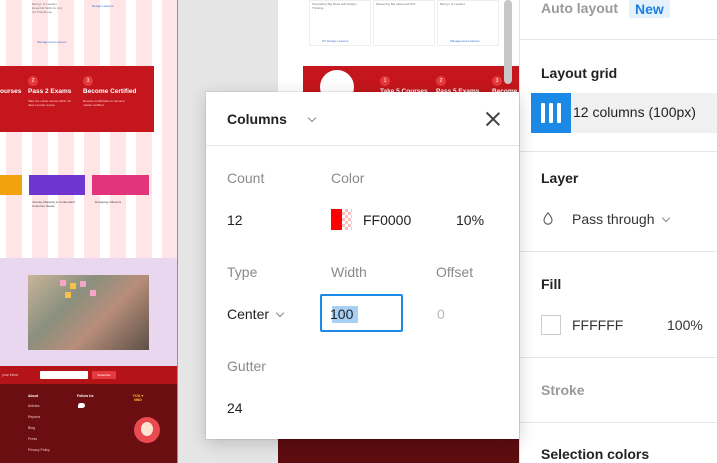 This screenshot has height=463, width=717. What do you see at coordinates (64, 375) in the screenshot?
I see `newsletter-email-input` at bounding box center [64, 375].